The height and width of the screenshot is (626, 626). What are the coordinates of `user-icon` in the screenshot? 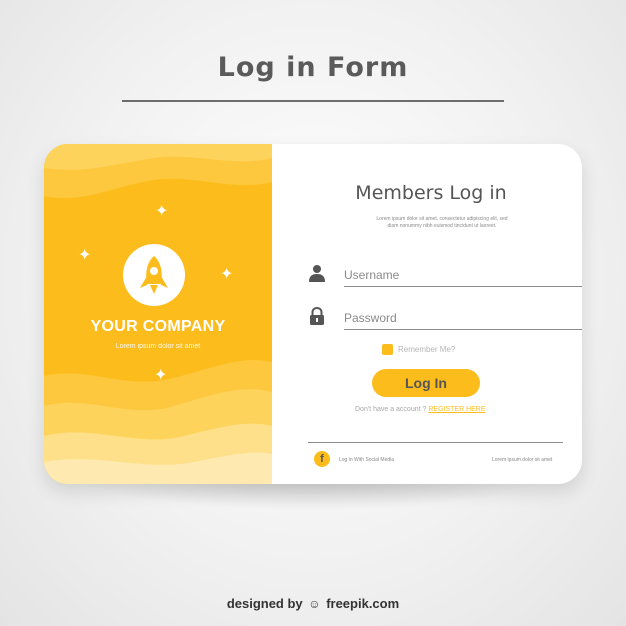 It's located at (317, 273).